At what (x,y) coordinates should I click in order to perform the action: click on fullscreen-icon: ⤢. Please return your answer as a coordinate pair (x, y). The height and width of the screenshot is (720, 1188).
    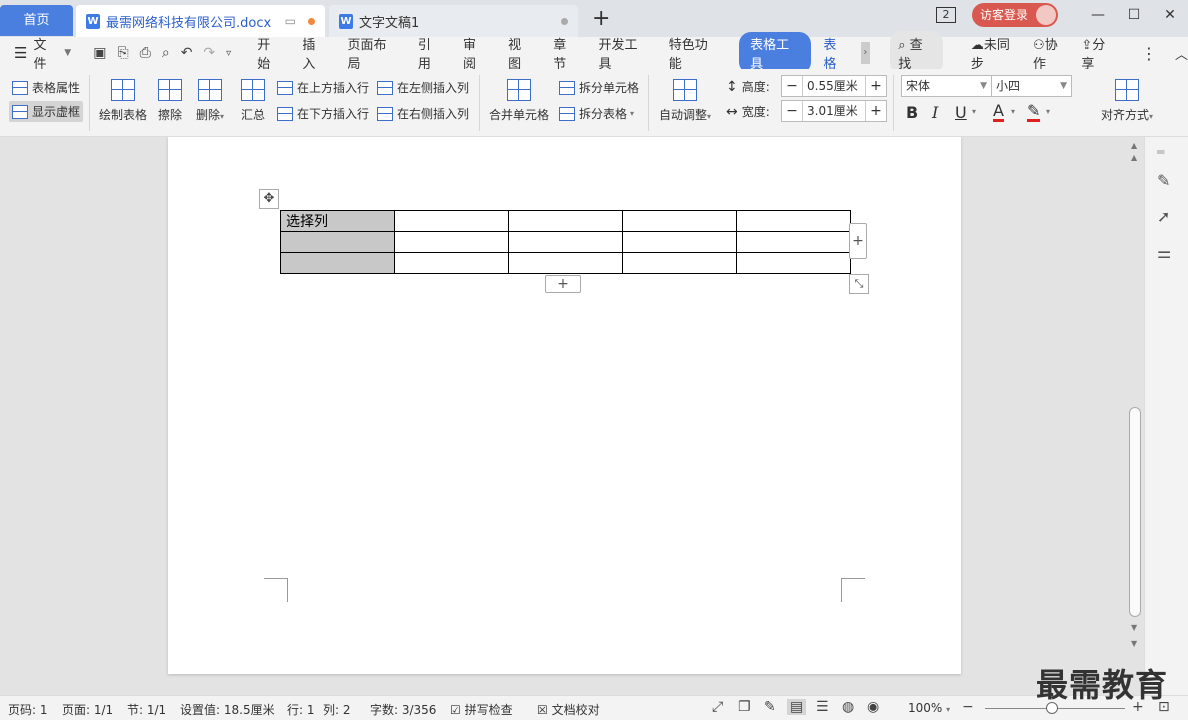
    Looking at the image, I should click on (717, 707).